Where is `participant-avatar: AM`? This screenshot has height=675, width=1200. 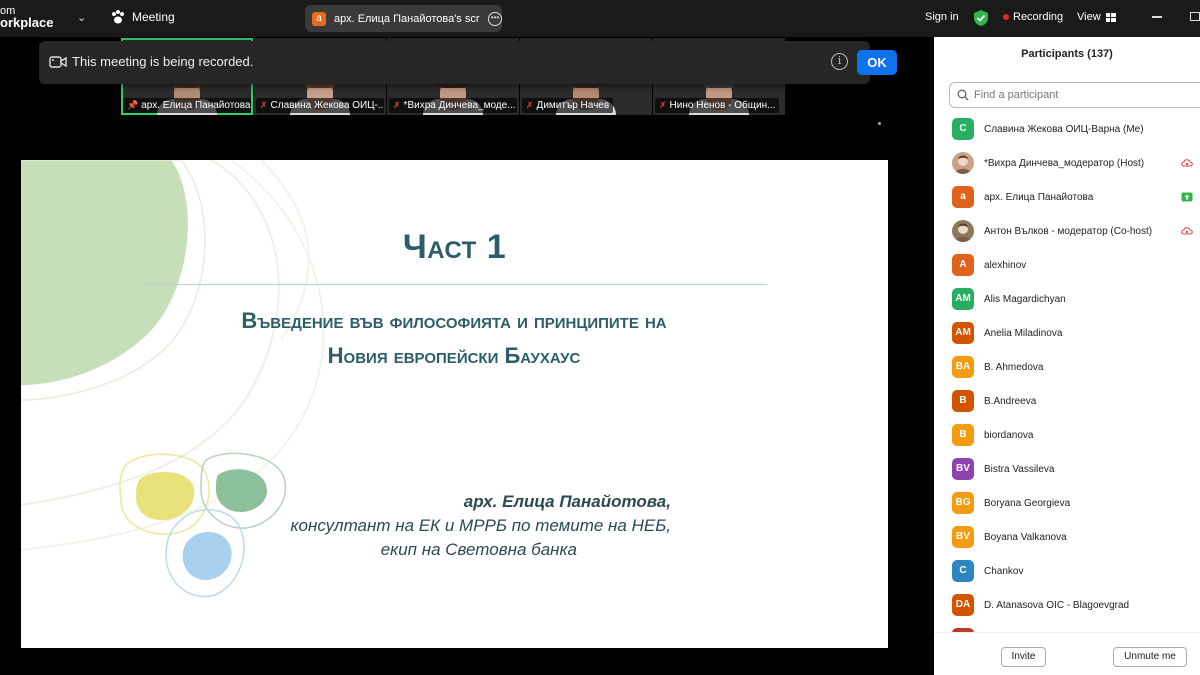 participant-avatar: AM is located at coordinates (963, 299).